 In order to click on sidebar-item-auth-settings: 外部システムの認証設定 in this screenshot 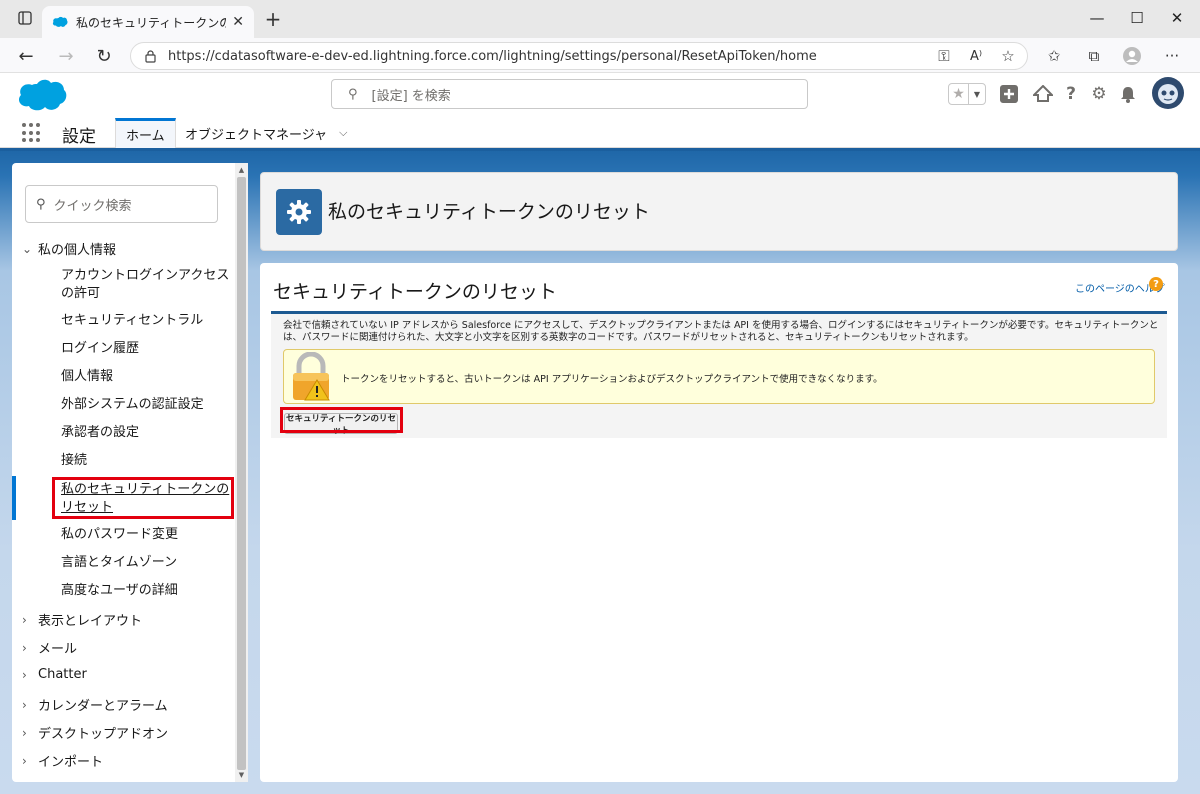, I will do `click(148, 405)`.